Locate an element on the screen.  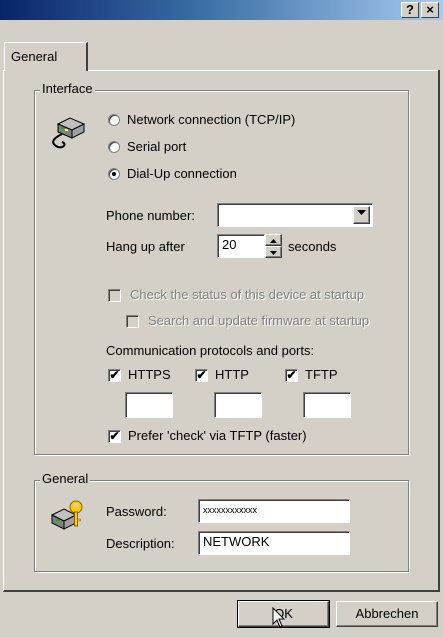
hangup-label: Hang up after is located at coordinates (145, 246).